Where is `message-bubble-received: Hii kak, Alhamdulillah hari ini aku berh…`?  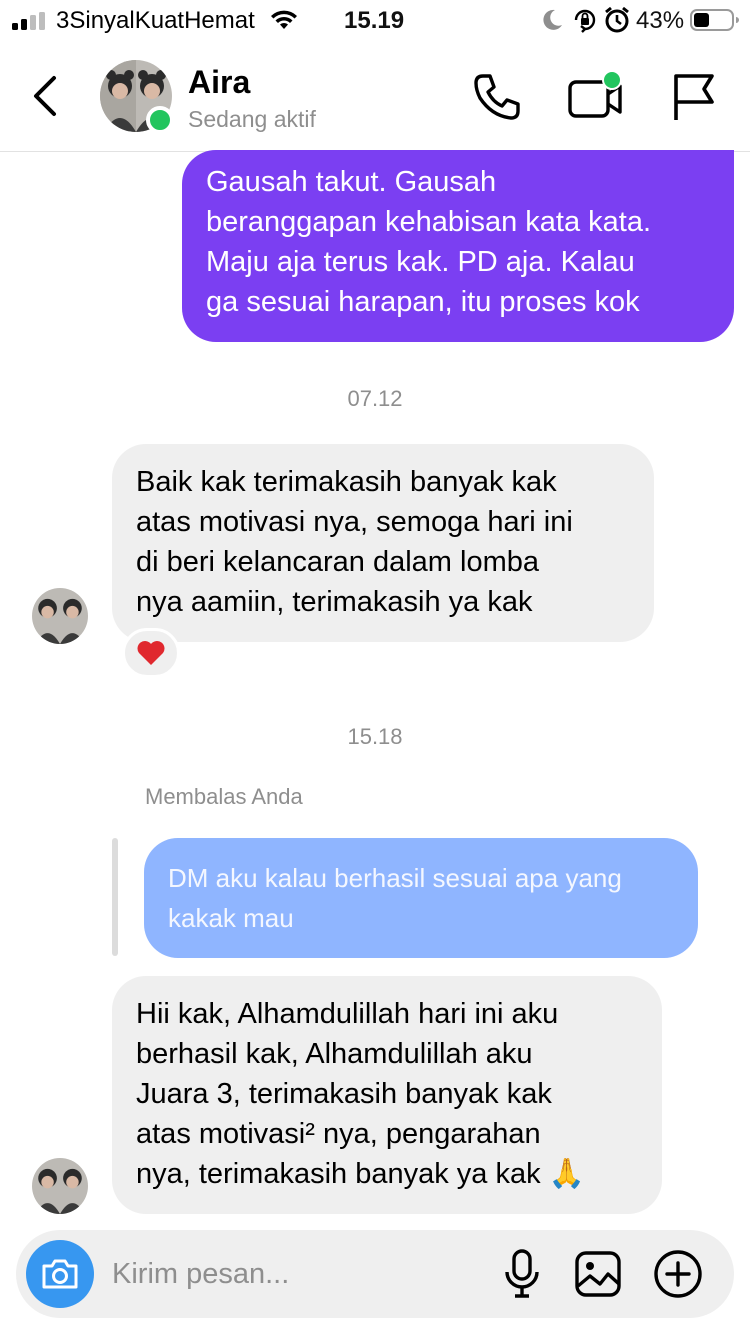
message-bubble-received: Hii kak, Alhamdulillah hari ini aku berh… is located at coordinates (387, 1095).